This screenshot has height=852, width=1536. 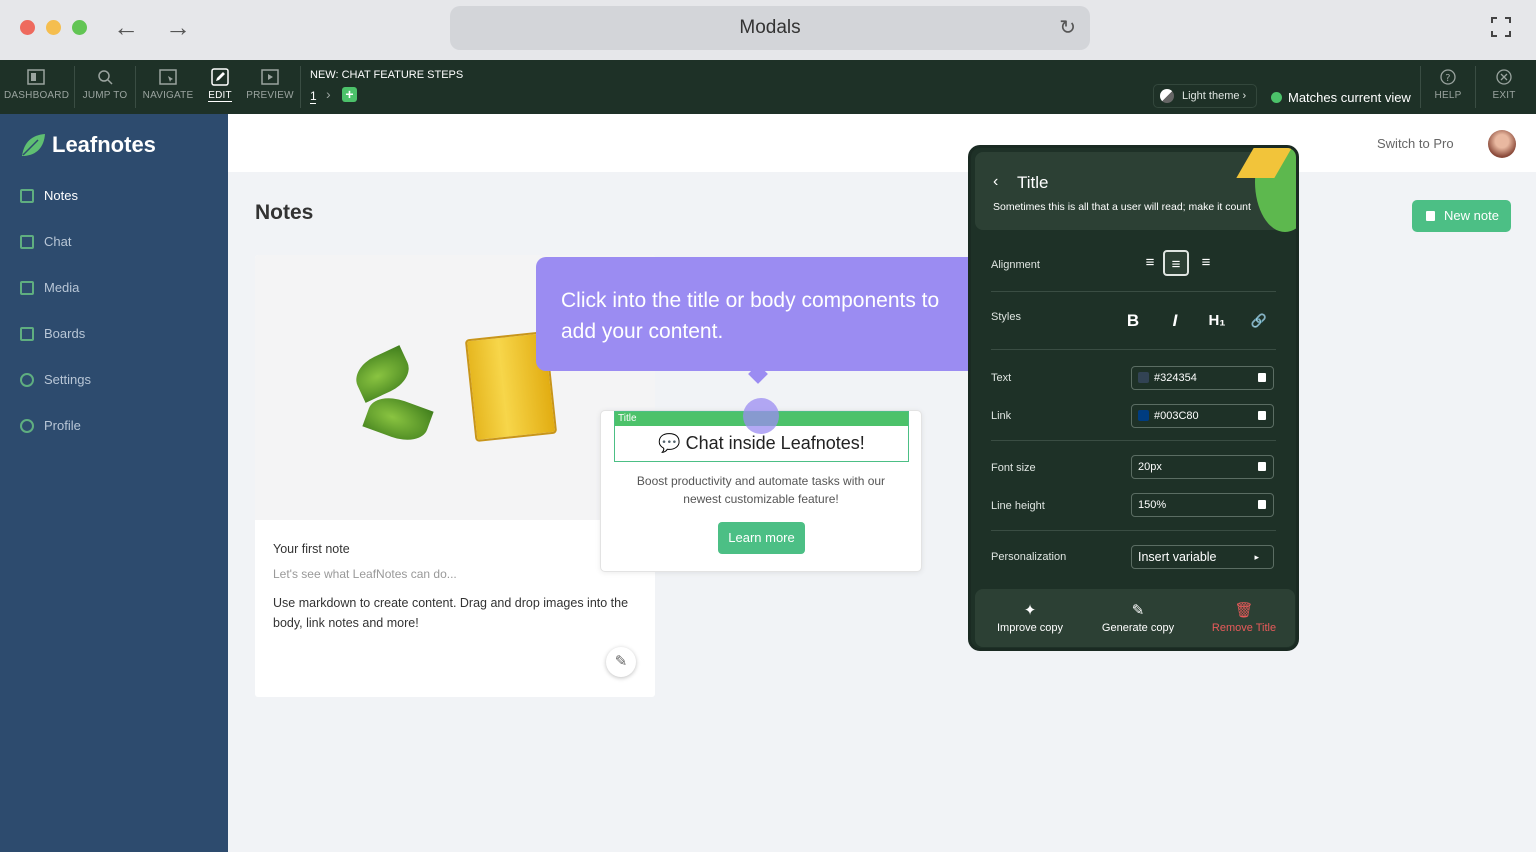 I want to click on link-color-field: #003C80, so click(x=1202, y=416).